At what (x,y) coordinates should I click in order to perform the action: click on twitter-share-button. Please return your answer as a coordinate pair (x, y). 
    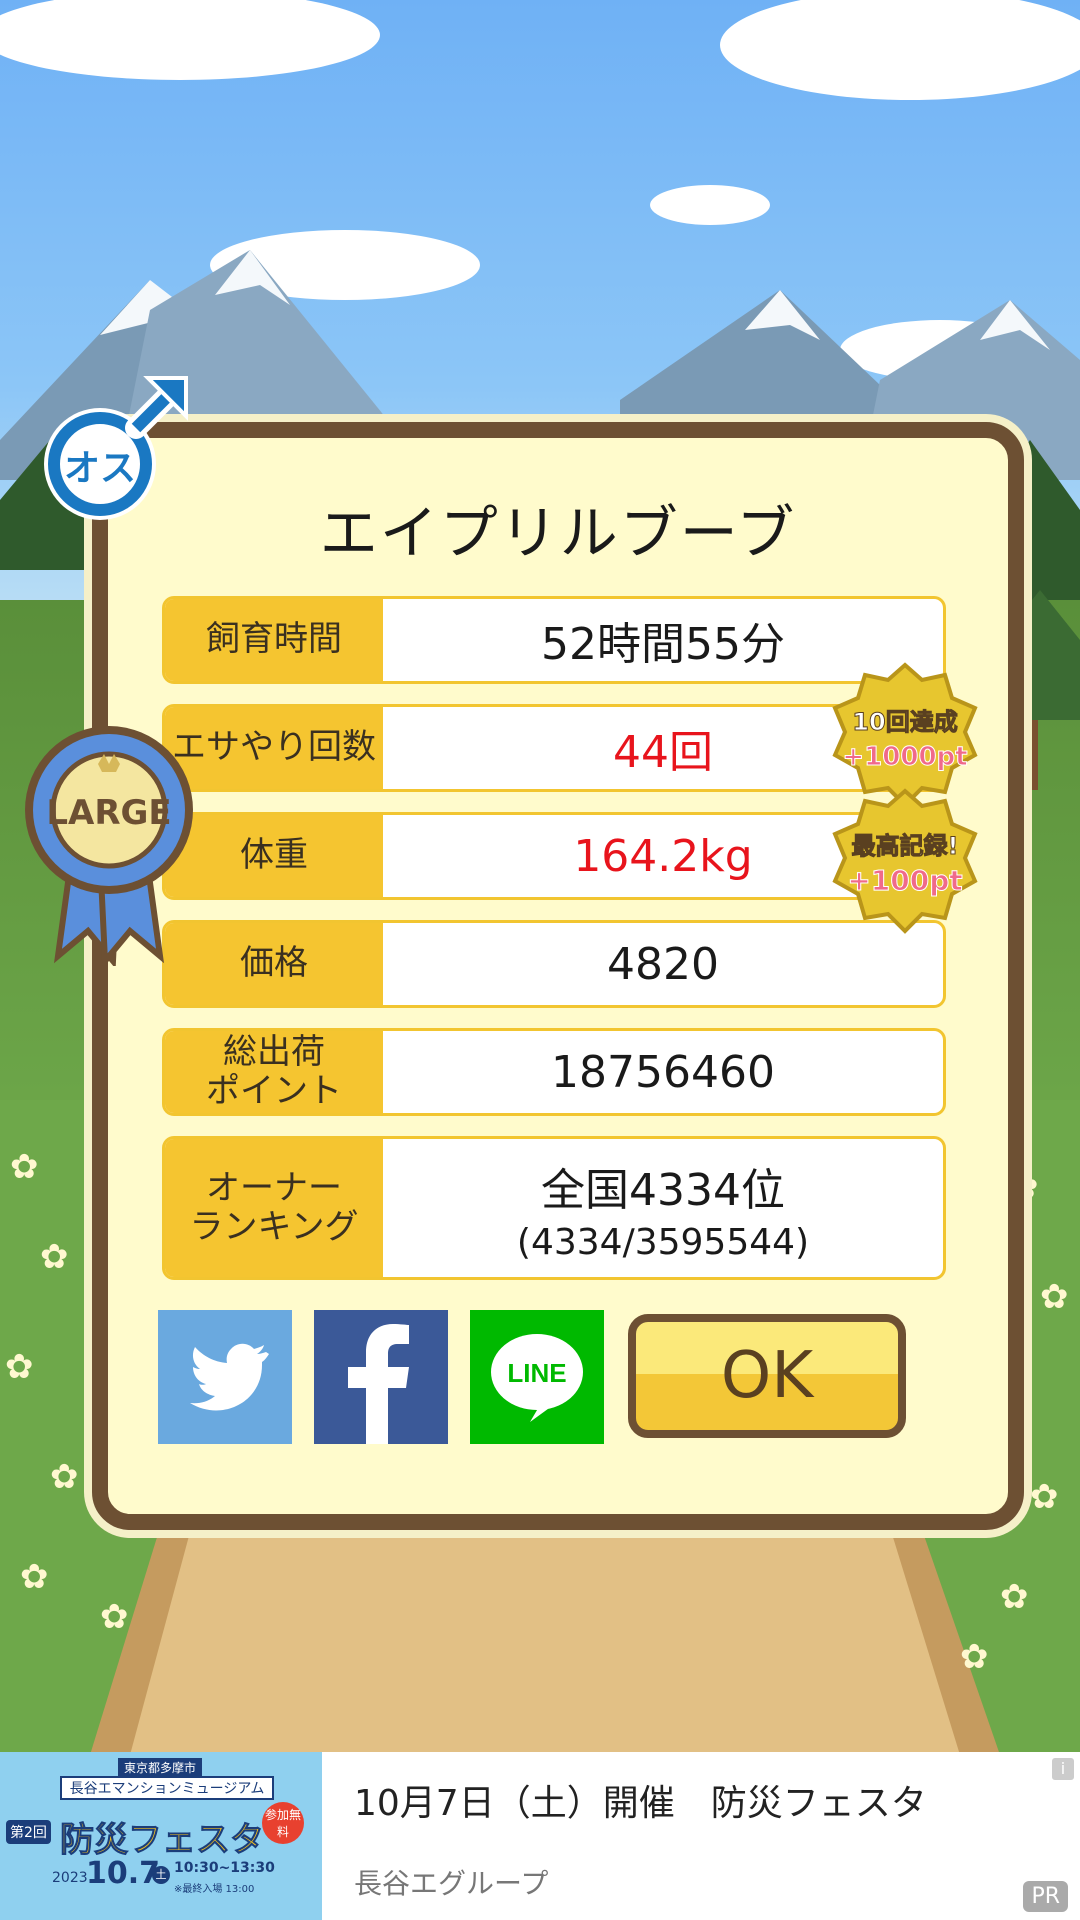
    Looking at the image, I should click on (225, 1377).